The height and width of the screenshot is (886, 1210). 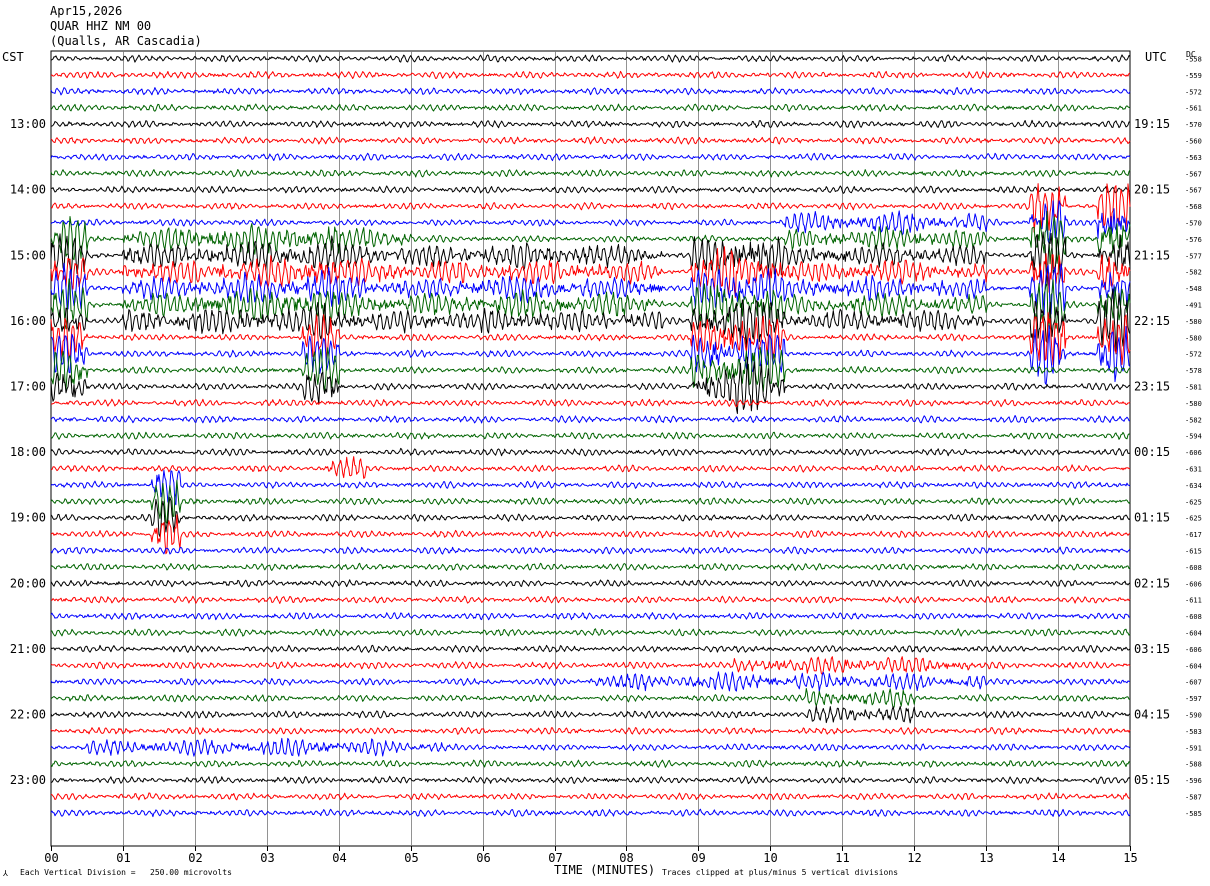 What do you see at coordinates (483, 858) in the screenshot?
I see `x-tick-label: 06` at bounding box center [483, 858].